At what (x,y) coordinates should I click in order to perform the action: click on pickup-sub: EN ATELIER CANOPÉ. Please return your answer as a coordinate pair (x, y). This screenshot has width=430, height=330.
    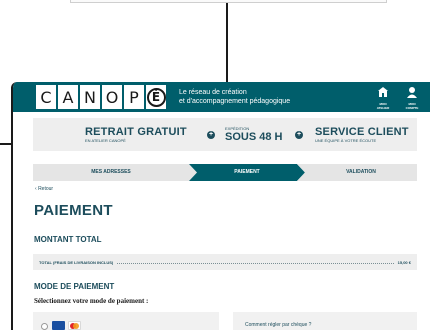
    Looking at the image, I should click on (105, 140).